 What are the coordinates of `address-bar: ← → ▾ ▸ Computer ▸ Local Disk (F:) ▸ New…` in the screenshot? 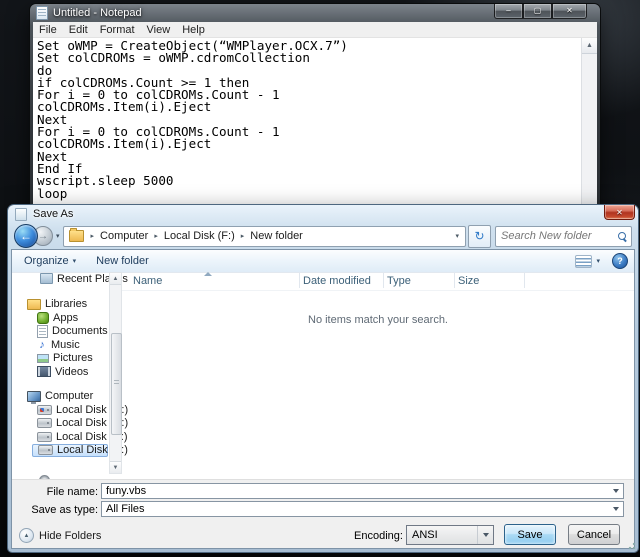 It's located at (323, 236).